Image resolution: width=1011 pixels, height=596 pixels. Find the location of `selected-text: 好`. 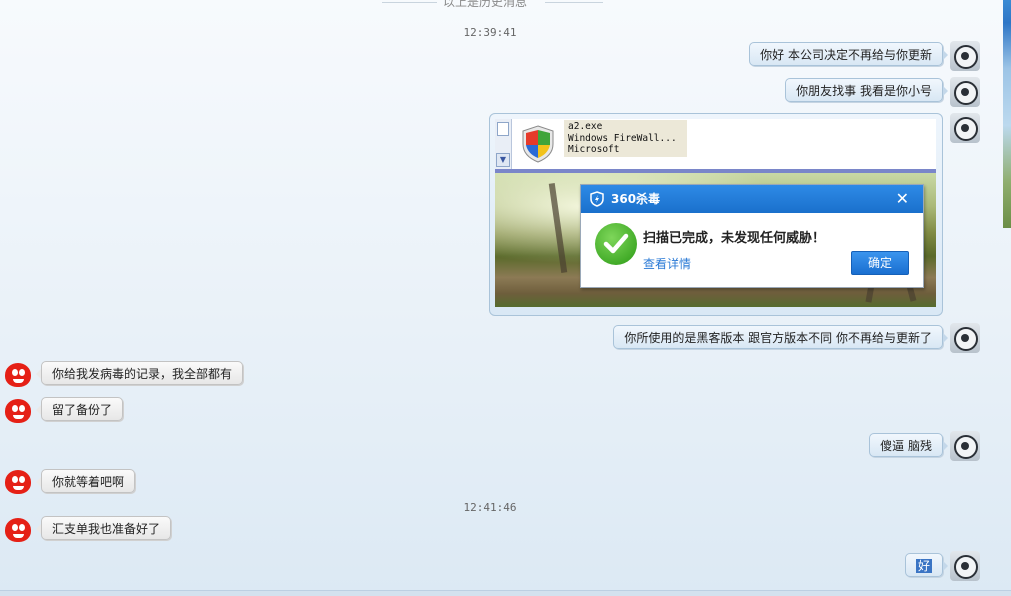

selected-text: 好 is located at coordinates (923, 566).